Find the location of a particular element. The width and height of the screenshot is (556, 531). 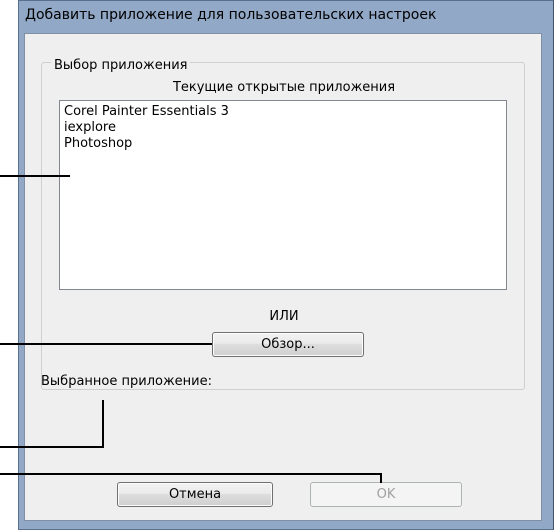

selected-application-label: Выбранное приложение: is located at coordinates (126, 381).